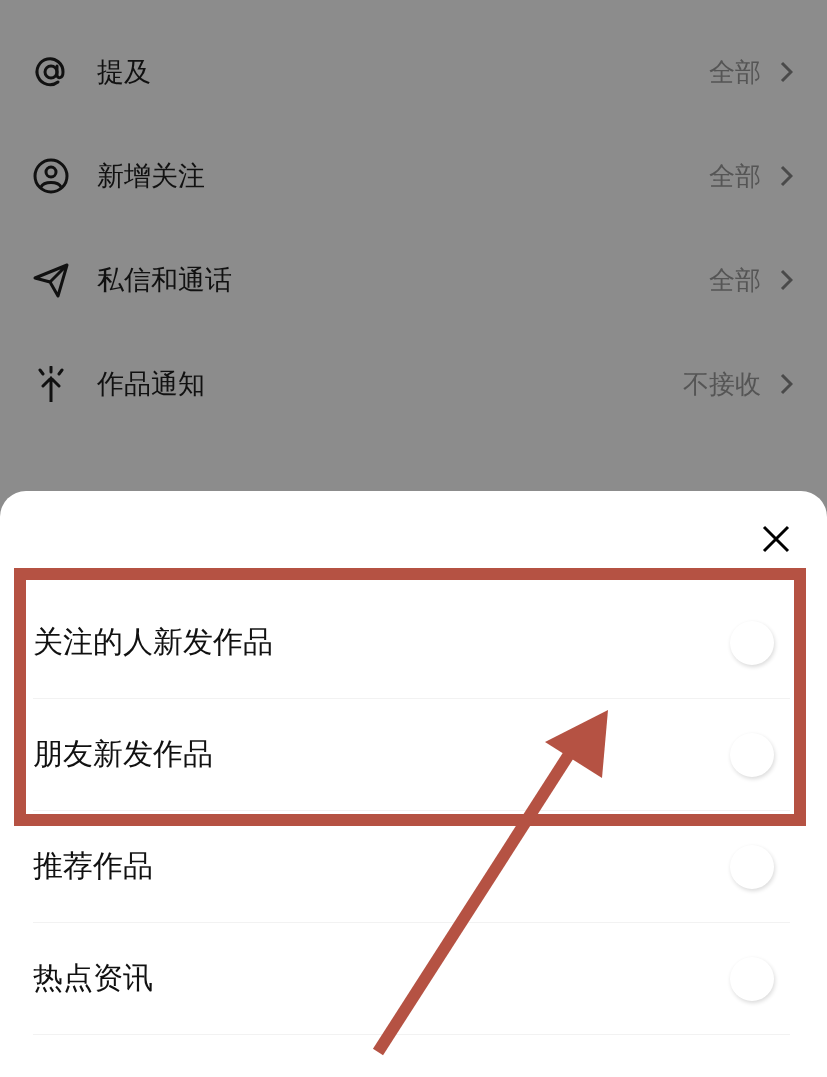 Image resolution: width=827 pixels, height=1077 pixels. I want to click on option-label: 关注的人新发作品, so click(153, 642).